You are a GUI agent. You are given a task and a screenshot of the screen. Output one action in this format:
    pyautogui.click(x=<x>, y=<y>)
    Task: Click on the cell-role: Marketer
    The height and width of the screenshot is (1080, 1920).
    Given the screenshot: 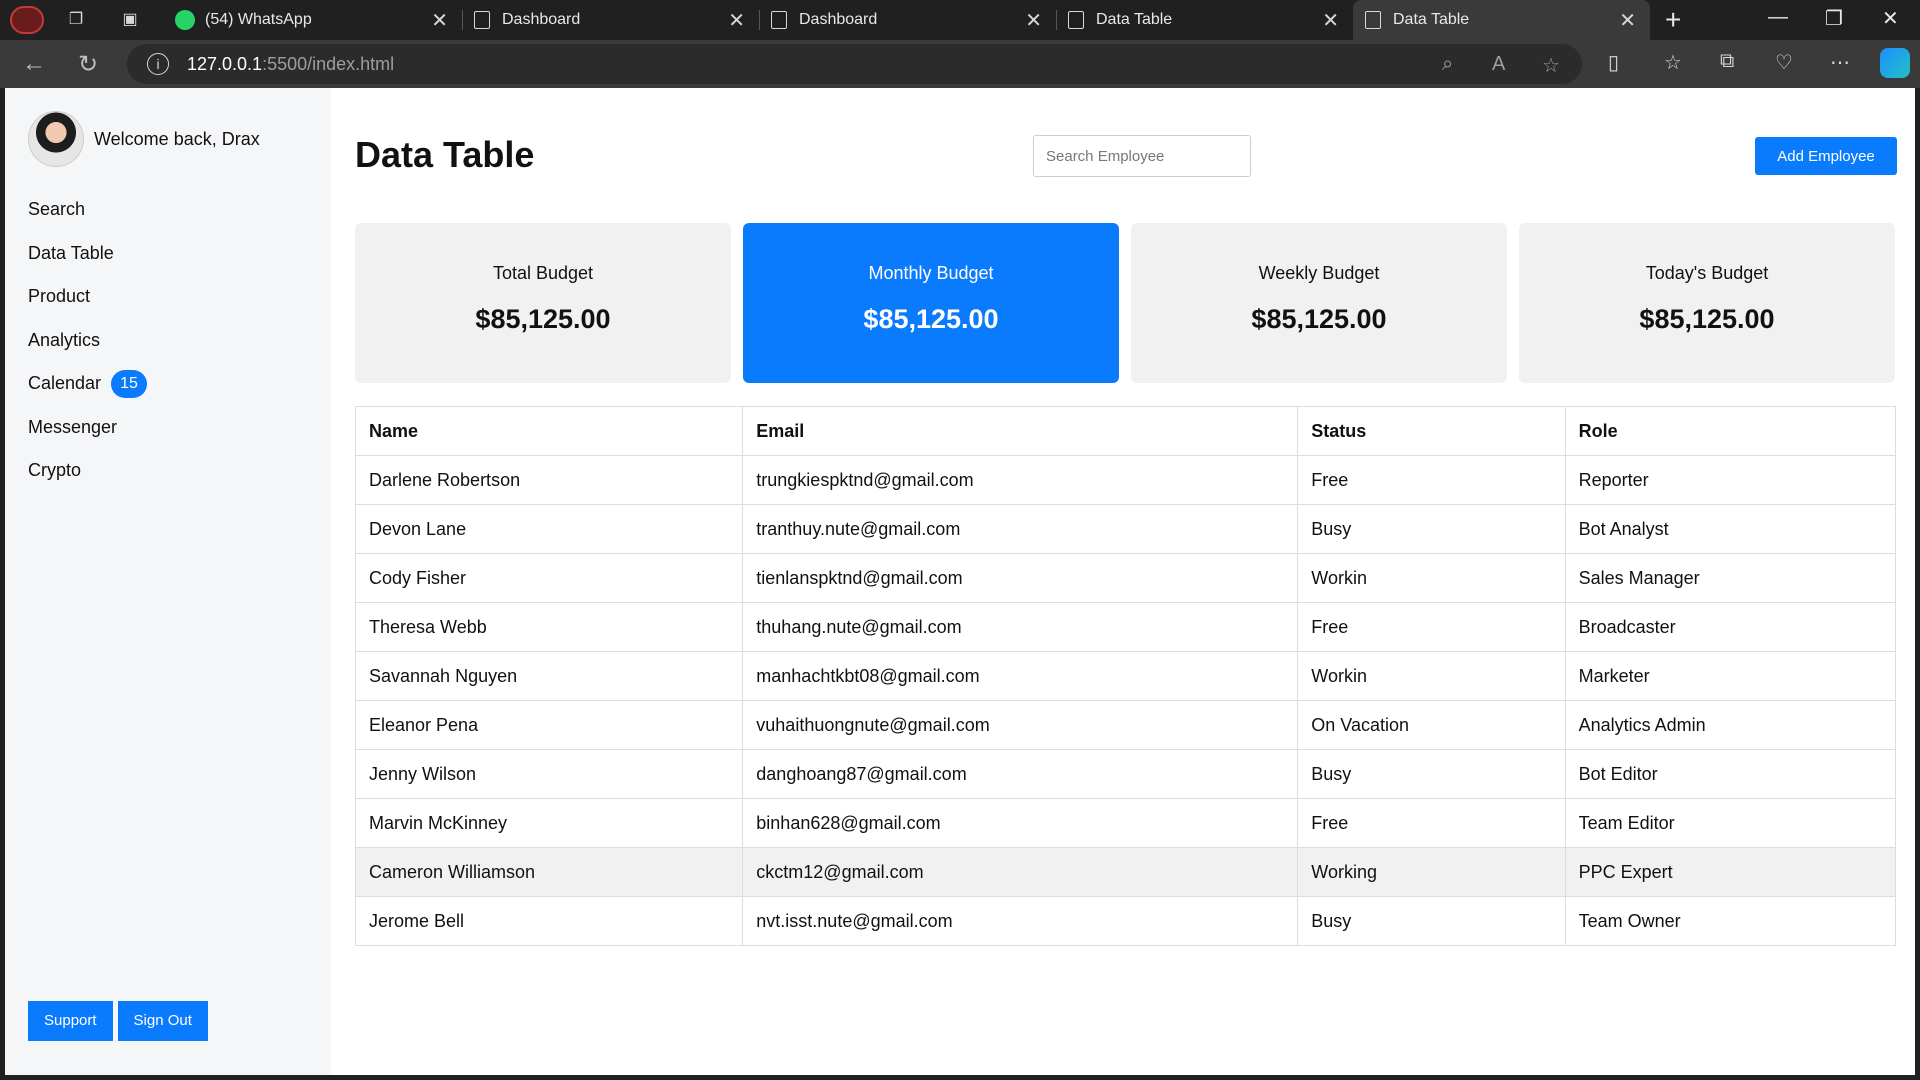 What is the action you would take?
    pyautogui.click(x=1730, y=676)
    